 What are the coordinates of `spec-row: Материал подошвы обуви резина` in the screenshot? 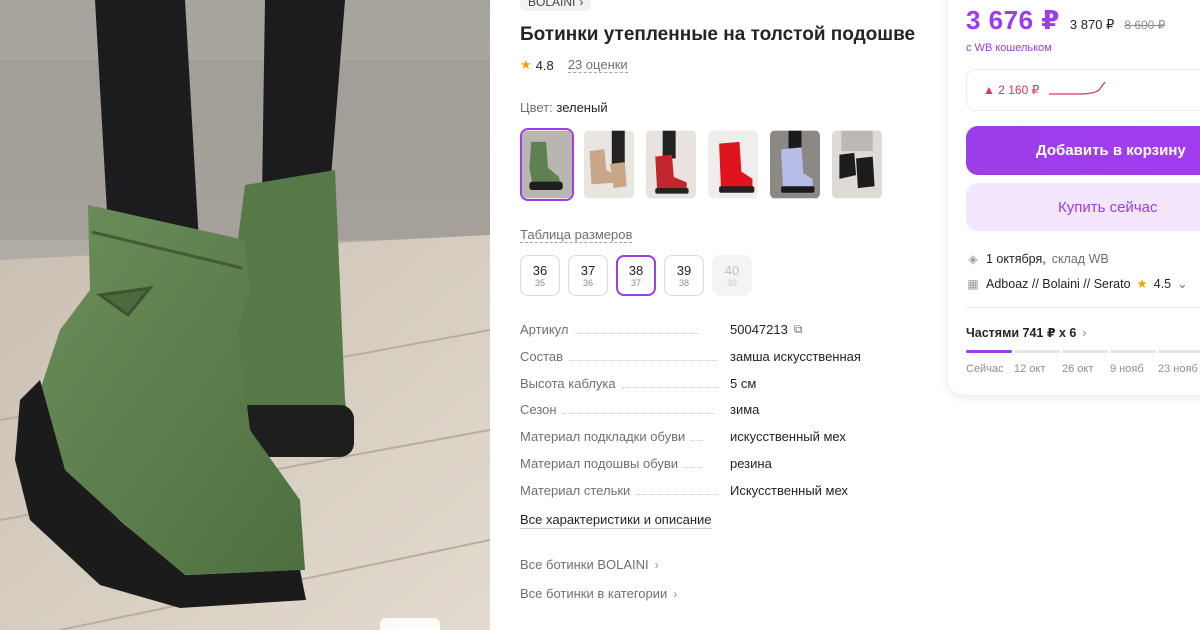 It's located at (725, 469).